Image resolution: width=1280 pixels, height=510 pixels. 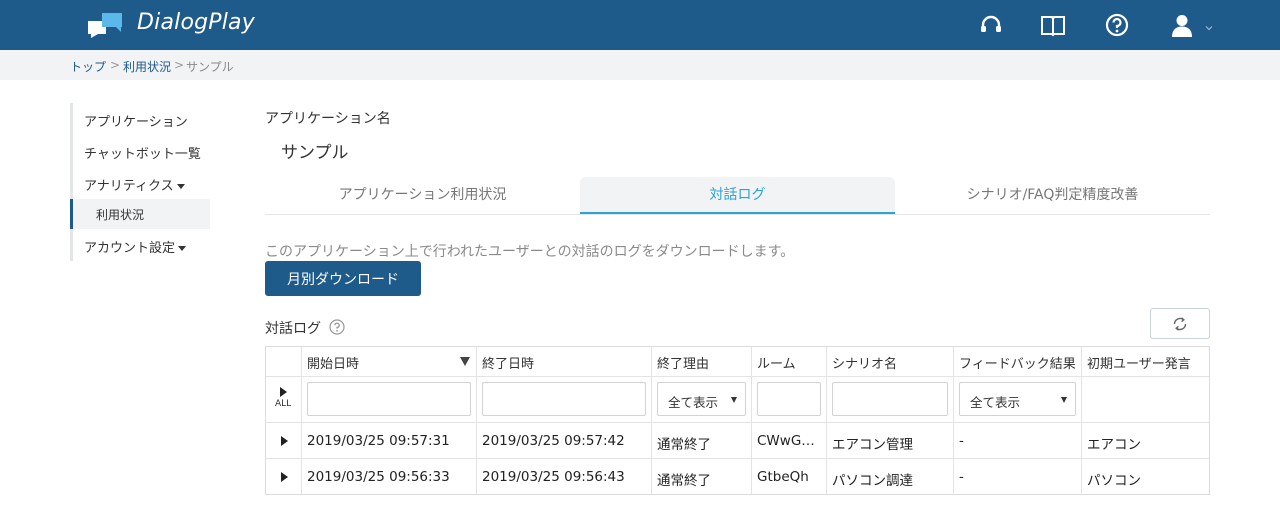 What do you see at coordinates (1209, 26) in the screenshot?
I see `chevron-down-icon` at bounding box center [1209, 26].